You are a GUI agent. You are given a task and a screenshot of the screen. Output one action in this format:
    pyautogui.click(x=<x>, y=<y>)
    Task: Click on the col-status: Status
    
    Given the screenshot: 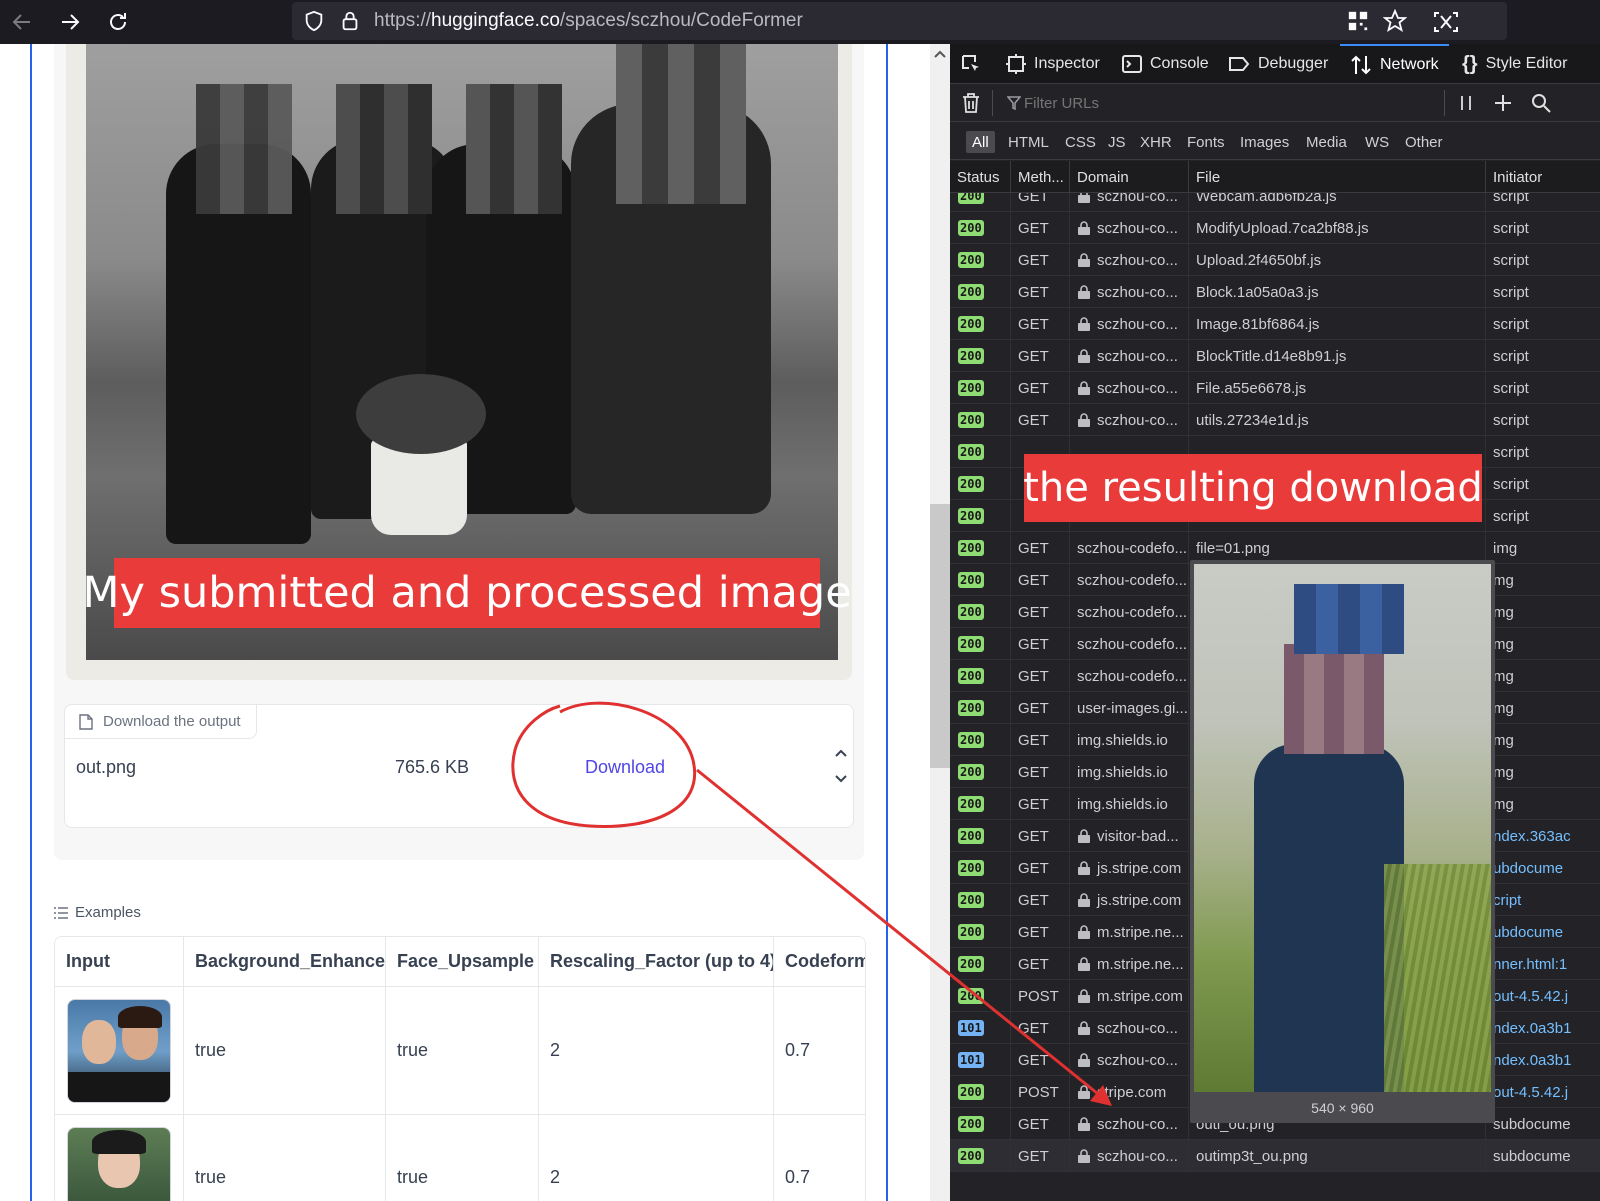 What is the action you would take?
    pyautogui.click(x=980, y=177)
    